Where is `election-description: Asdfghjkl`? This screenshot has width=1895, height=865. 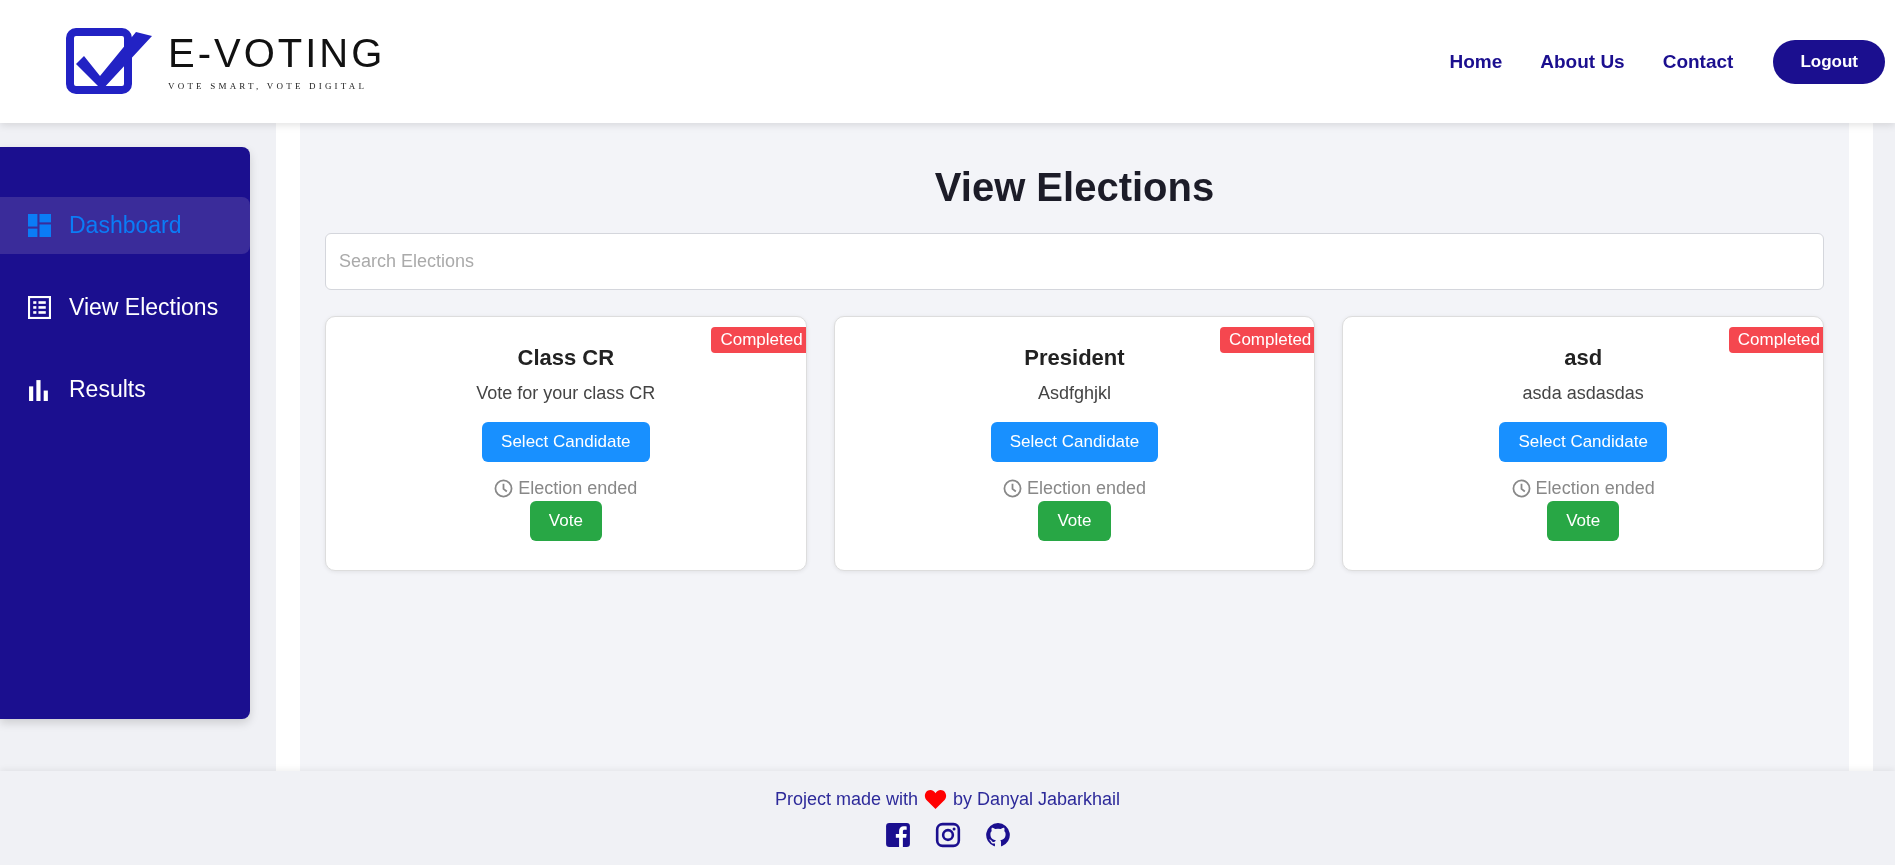
election-description: Asdfghjkl is located at coordinates (1074, 393).